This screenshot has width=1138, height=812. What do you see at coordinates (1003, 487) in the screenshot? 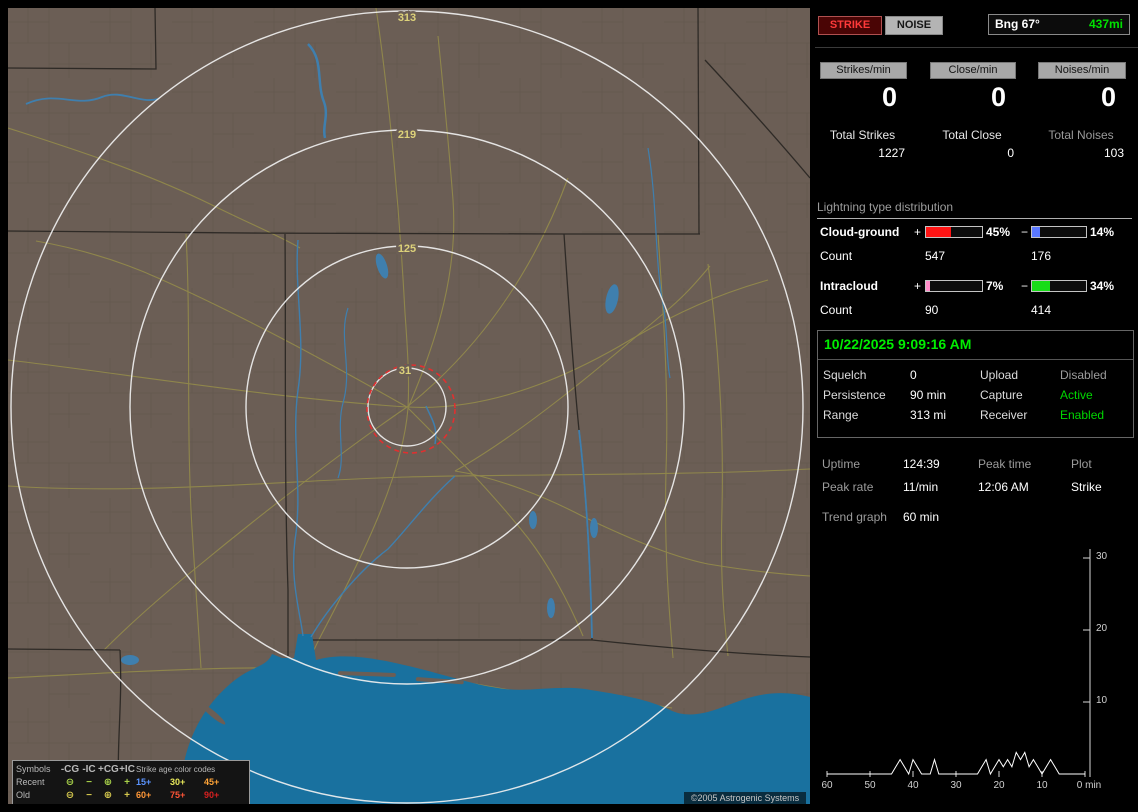
I see `peak-time-value: 12:06 AM` at bounding box center [1003, 487].